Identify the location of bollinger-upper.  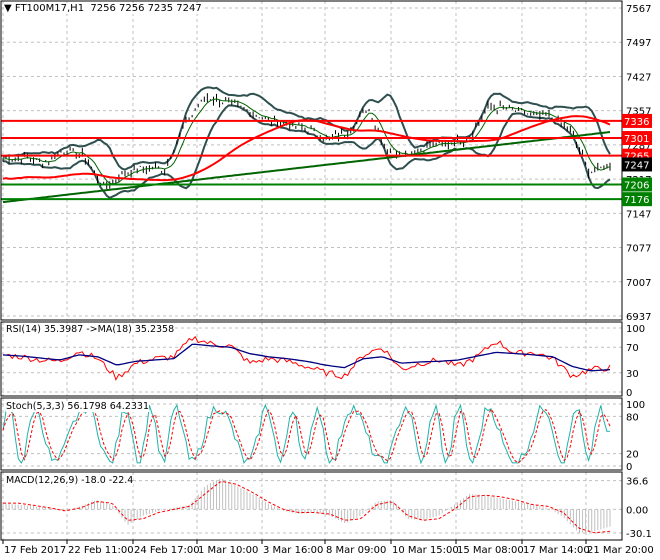
(306, 128).